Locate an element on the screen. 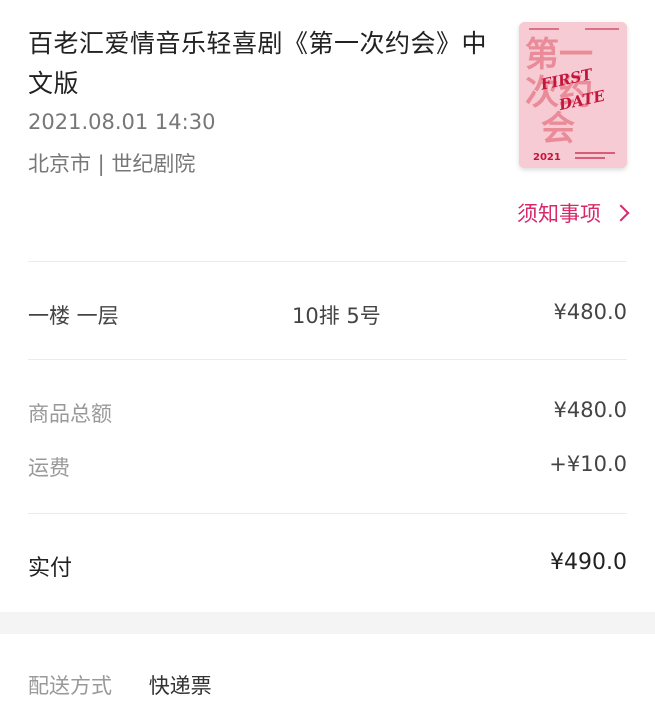 The height and width of the screenshot is (728, 655). paid-row: 实付 ¥490.0 is located at coordinates (327, 562).